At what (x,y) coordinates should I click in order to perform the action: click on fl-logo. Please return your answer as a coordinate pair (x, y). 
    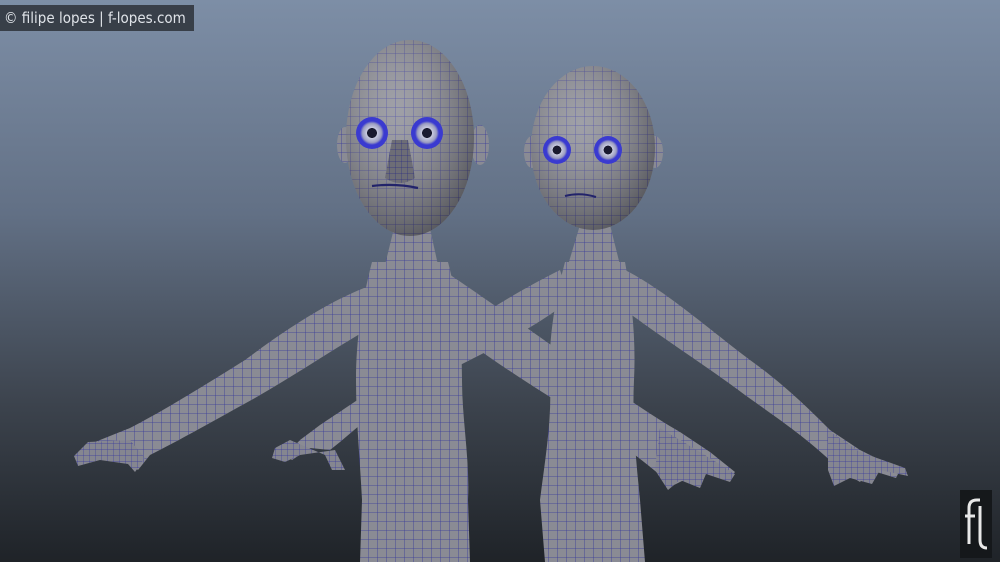
    Looking at the image, I should click on (976, 524).